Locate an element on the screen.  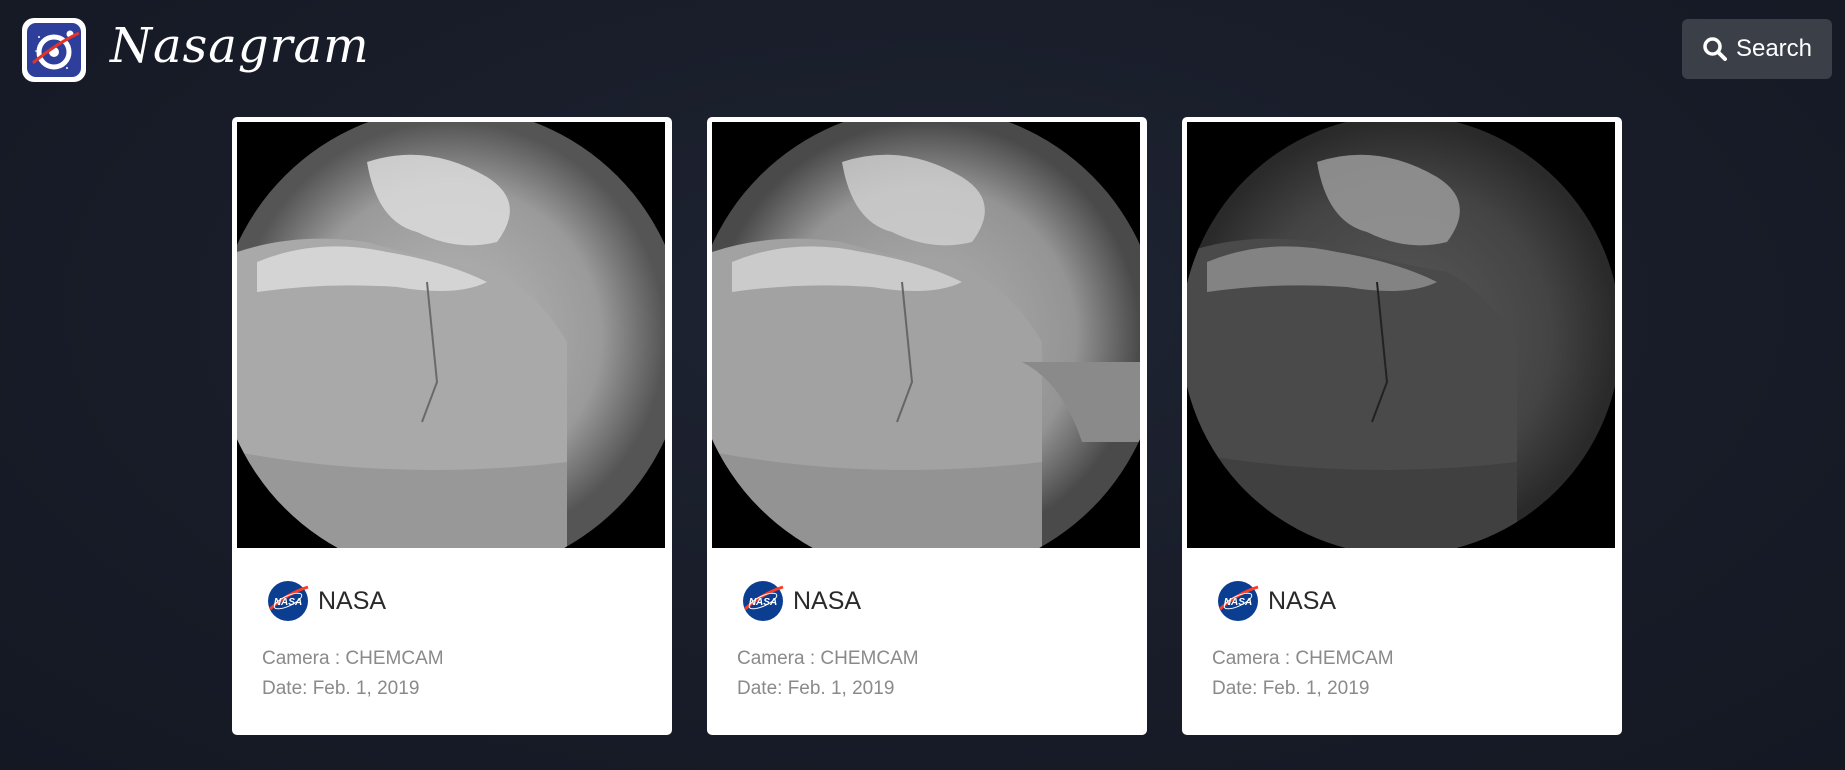
app-brand-name: Nasagram is located at coordinates (240, 46).